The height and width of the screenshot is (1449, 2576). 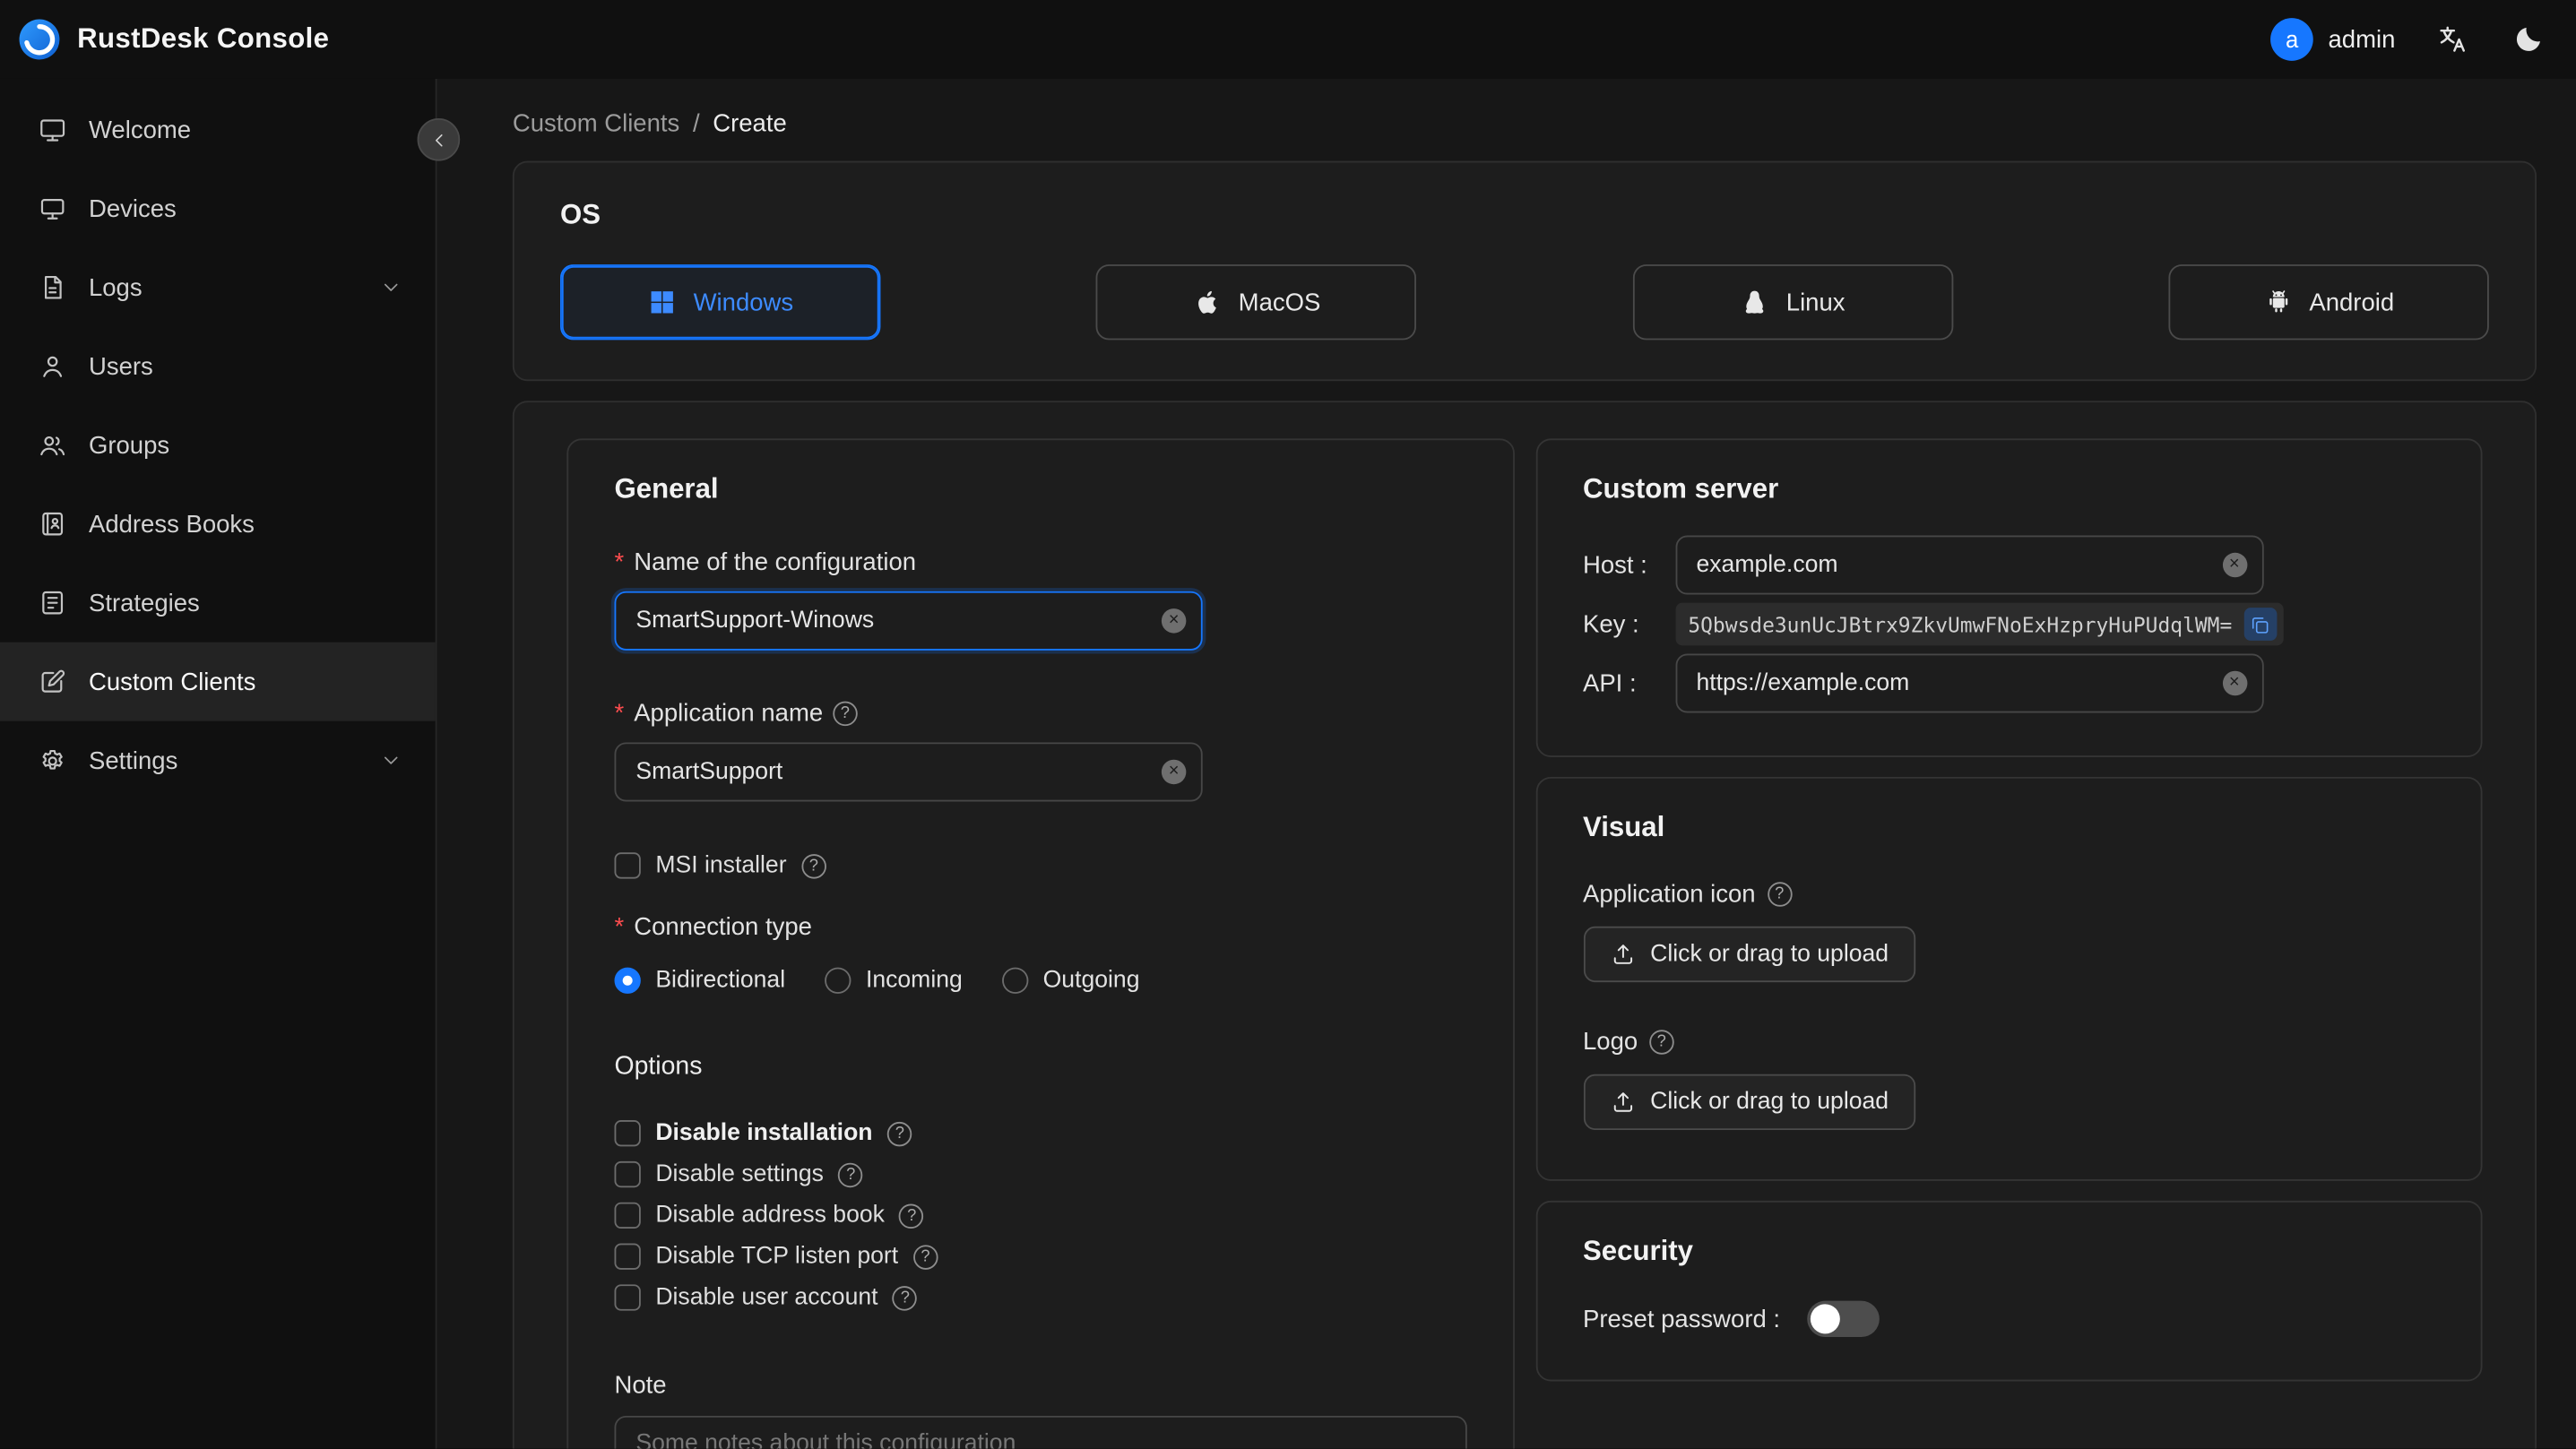 I want to click on host-field: ×, so click(x=1968, y=565).